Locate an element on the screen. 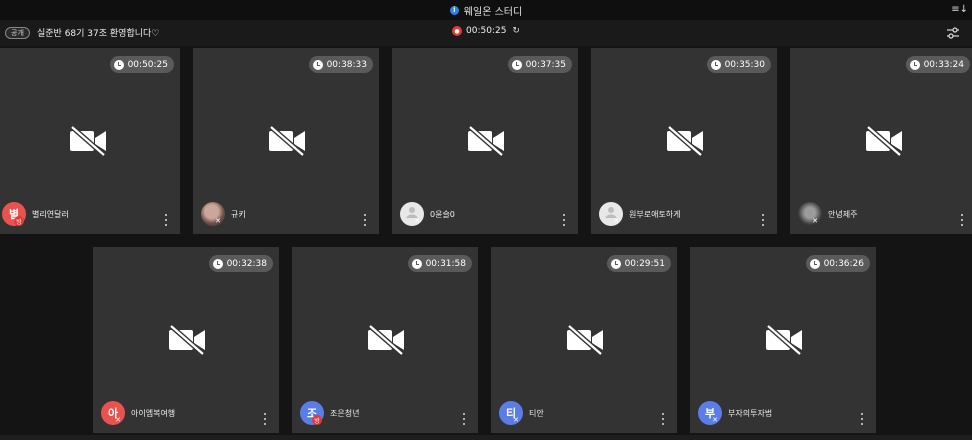  participant-tile: 00:38:33 ✕ 규키 is located at coordinates (286, 141).